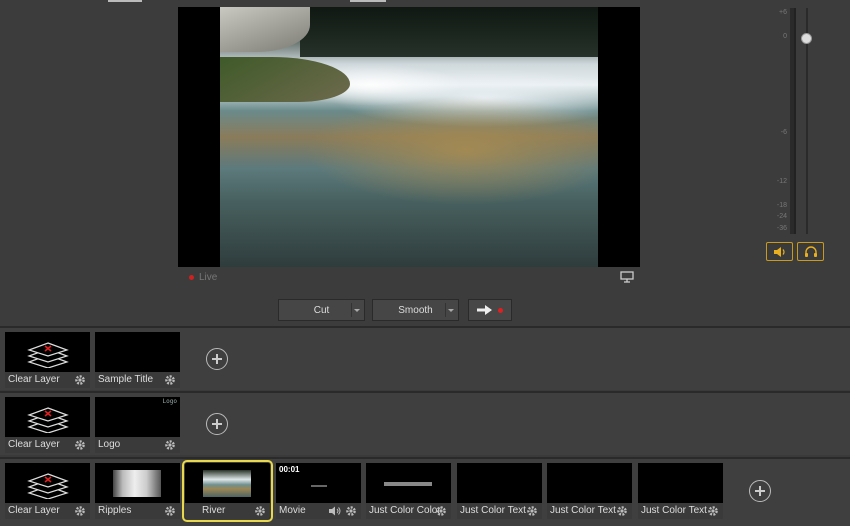  I want to click on ripples-thumbnail, so click(137, 483).